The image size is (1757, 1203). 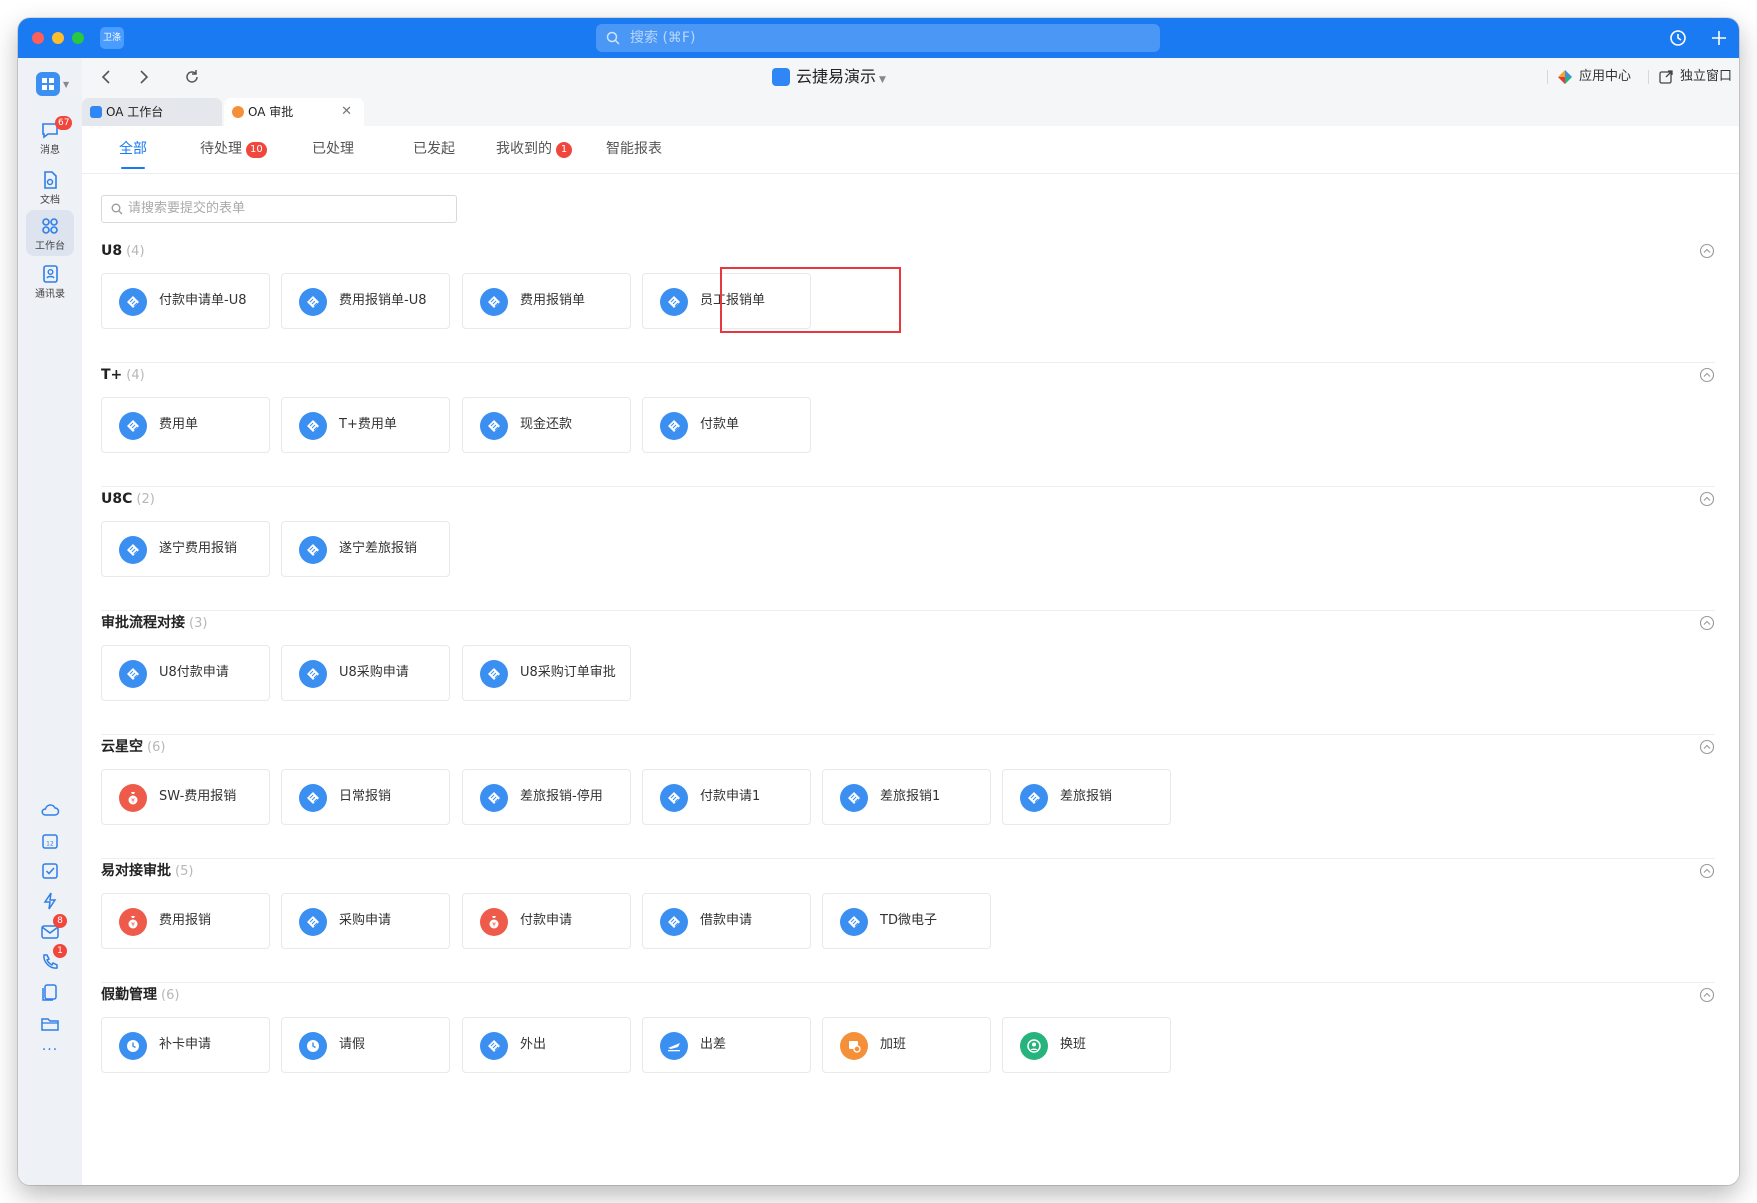 What do you see at coordinates (185, 797) in the screenshot?
I see `form-card: ¥ SW-费用报销` at bounding box center [185, 797].